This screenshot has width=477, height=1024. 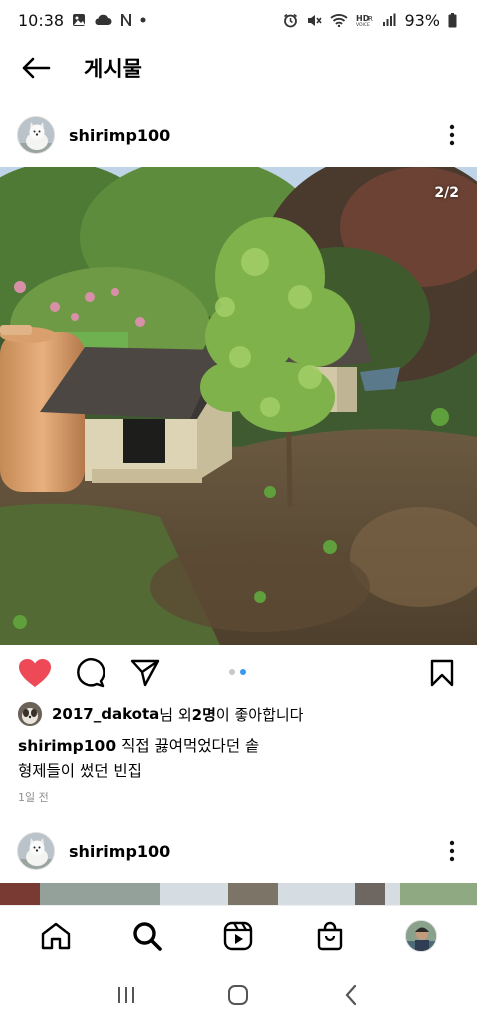 I want to click on send-icon, so click(x=145, y=673).